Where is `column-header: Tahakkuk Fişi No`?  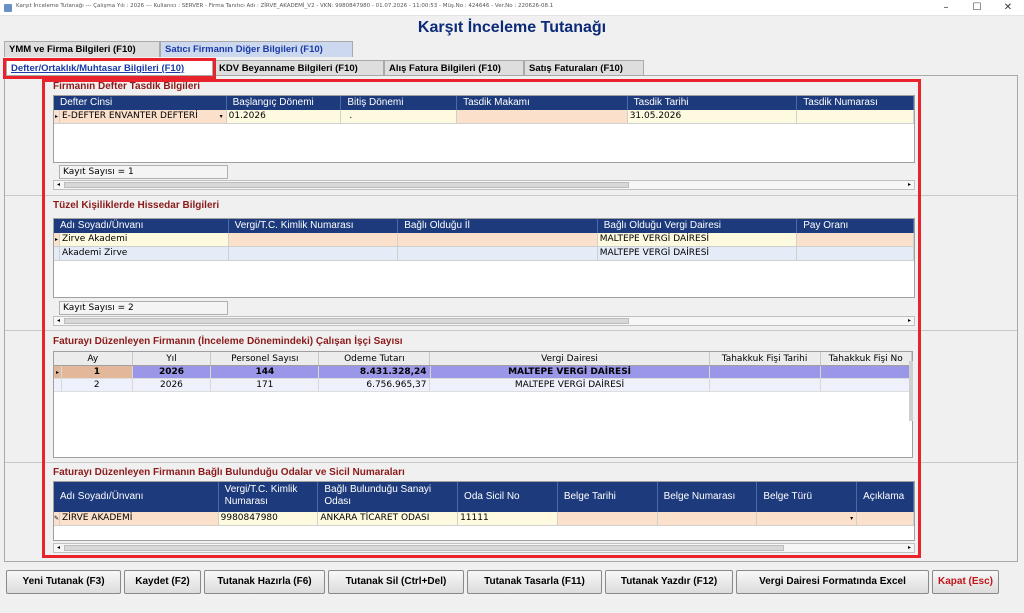
column-header: Tahakkuk Fişi No is located at coordinates (866, 358).